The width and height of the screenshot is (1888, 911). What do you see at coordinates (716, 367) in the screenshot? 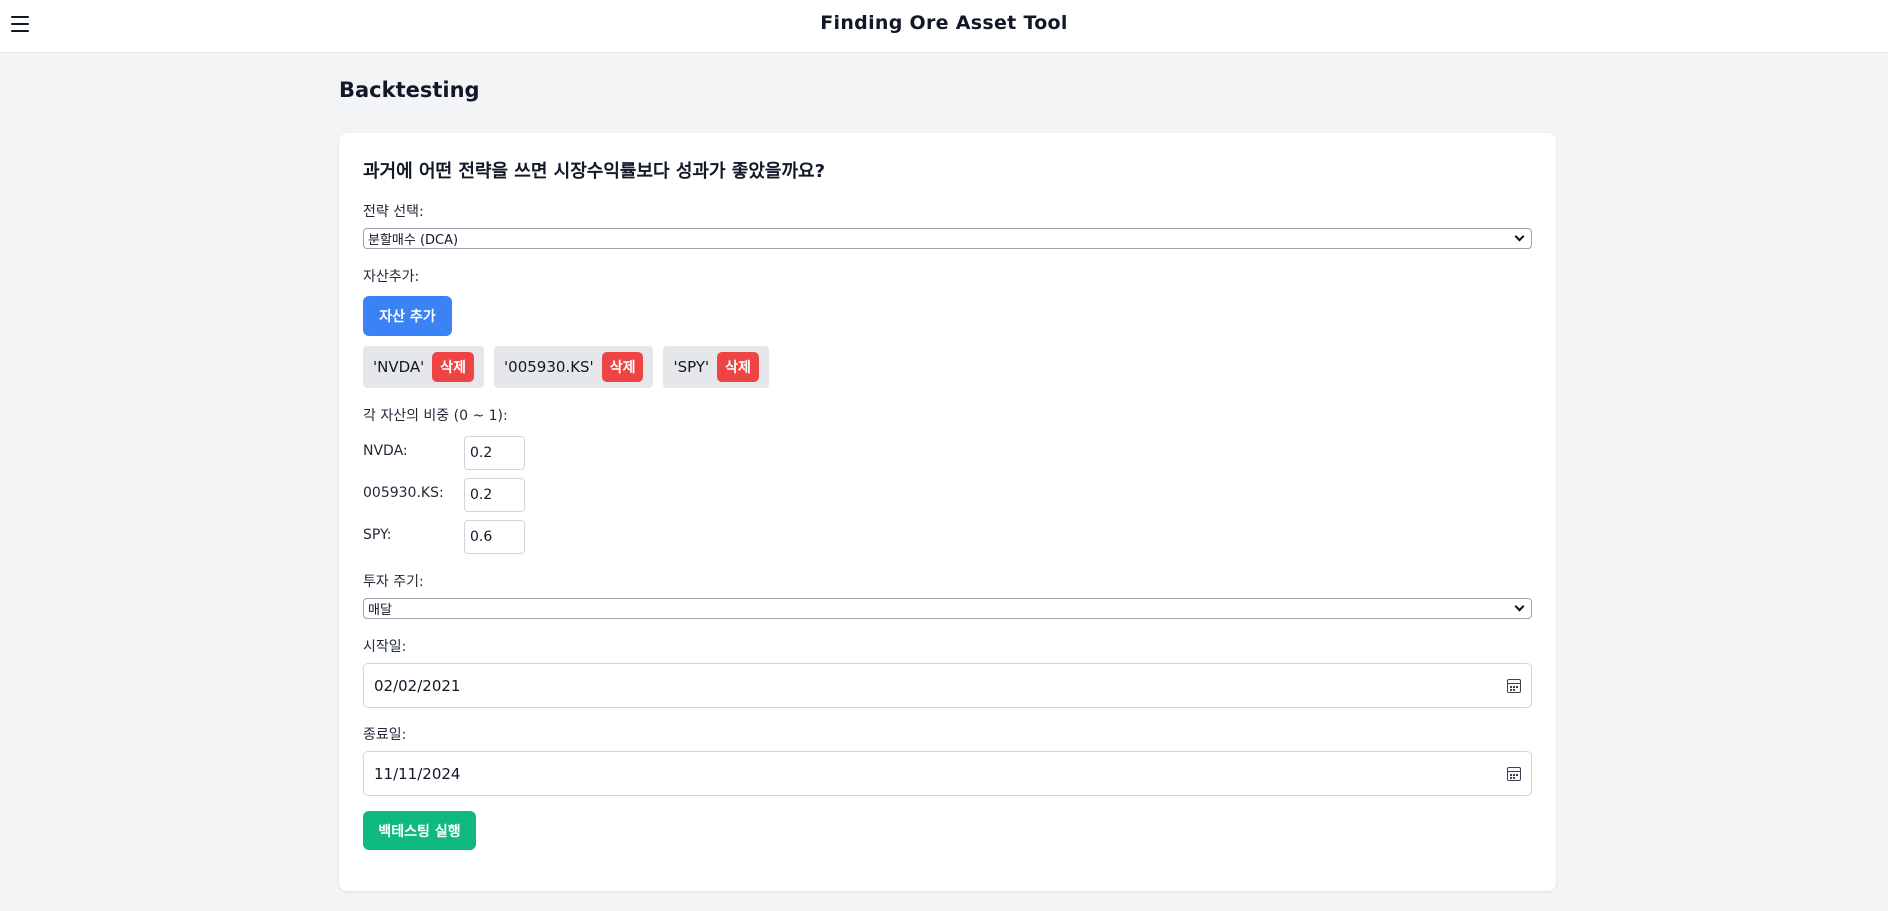
I see `asset-chip: 'SPY' 삭제` at bounding box center [716, 367].